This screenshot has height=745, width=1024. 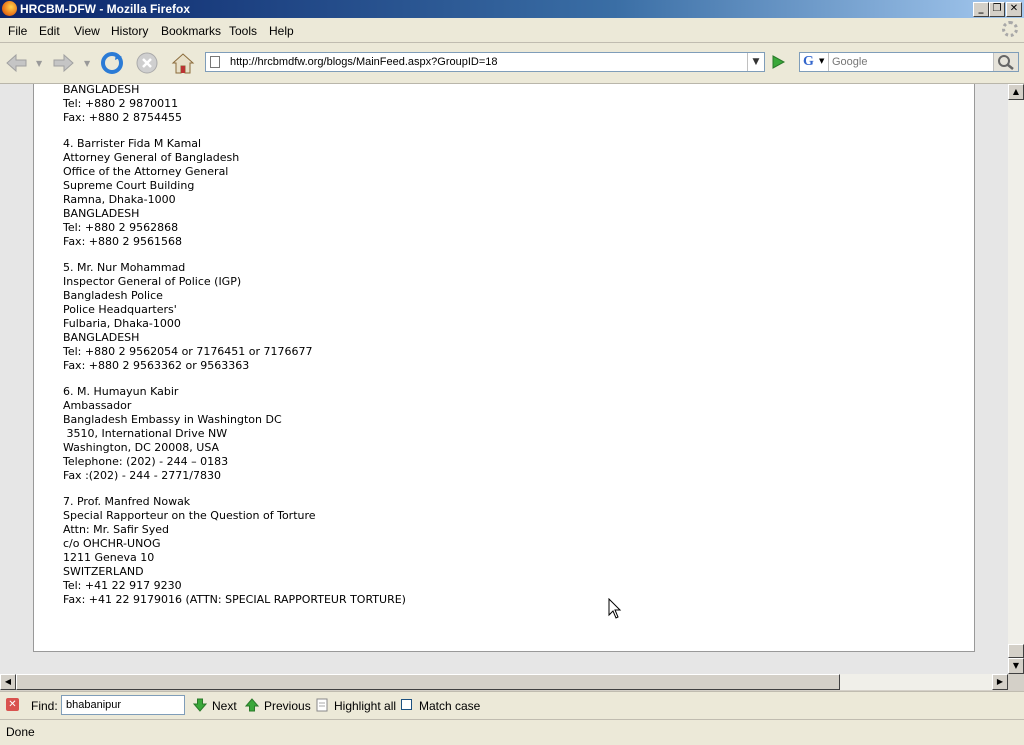 I want to click on close-findbar-icon: ✕, so click(x=12, y=704).